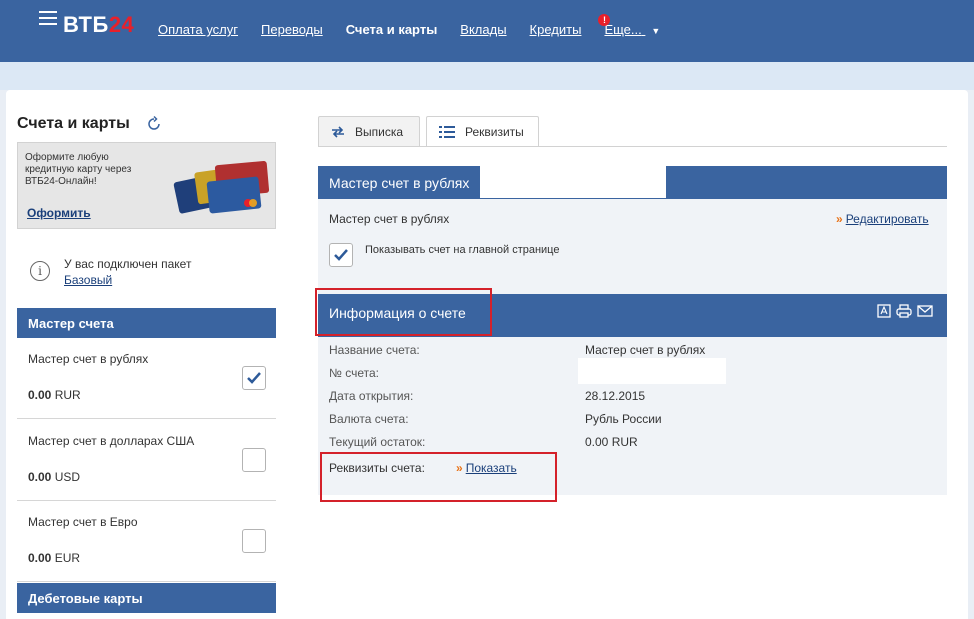 This screenshot has height=619, width=974. I want to click on vtb24-logo: ВТБ24, so click(87, 23).